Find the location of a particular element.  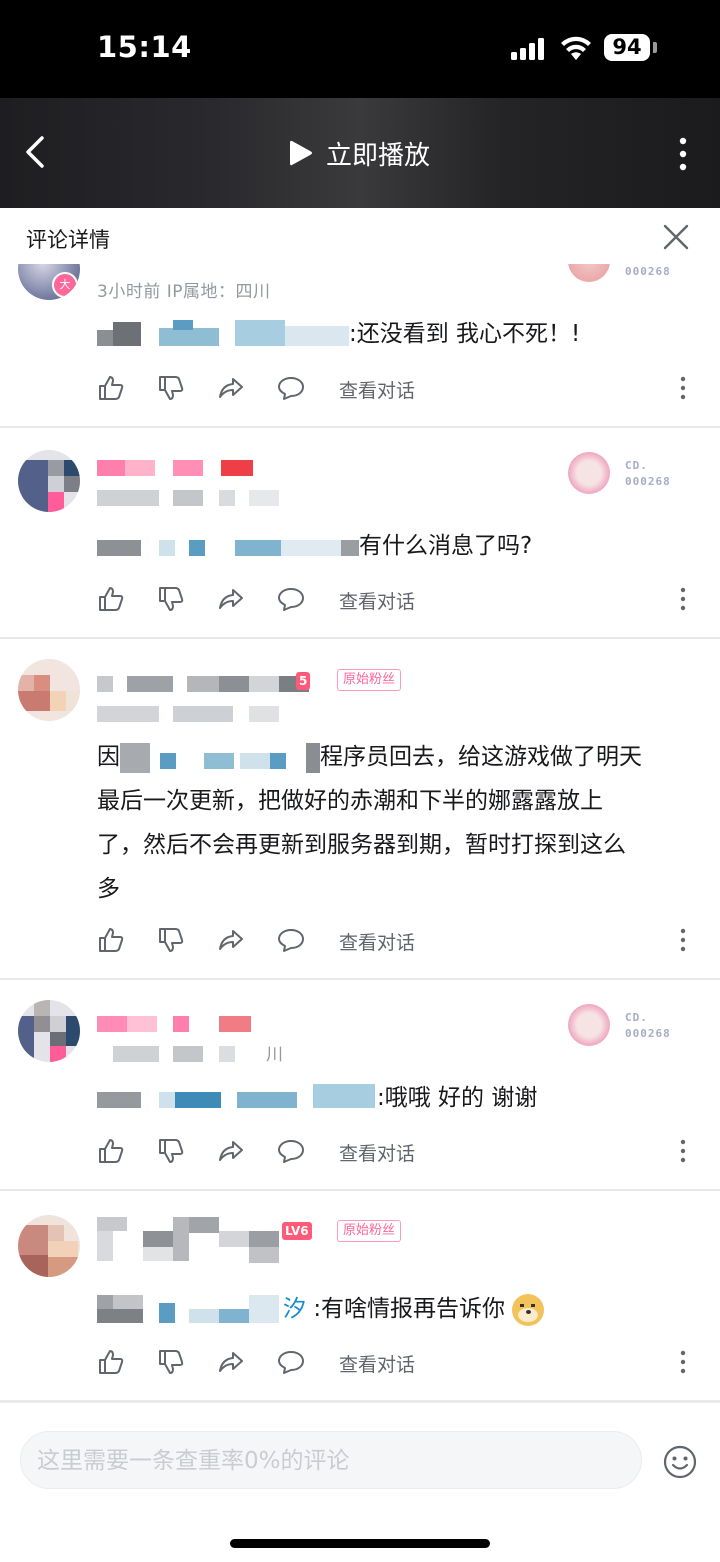

comment-text-content: :还没看到 我心不死！! is located at coordinates (465, 334).